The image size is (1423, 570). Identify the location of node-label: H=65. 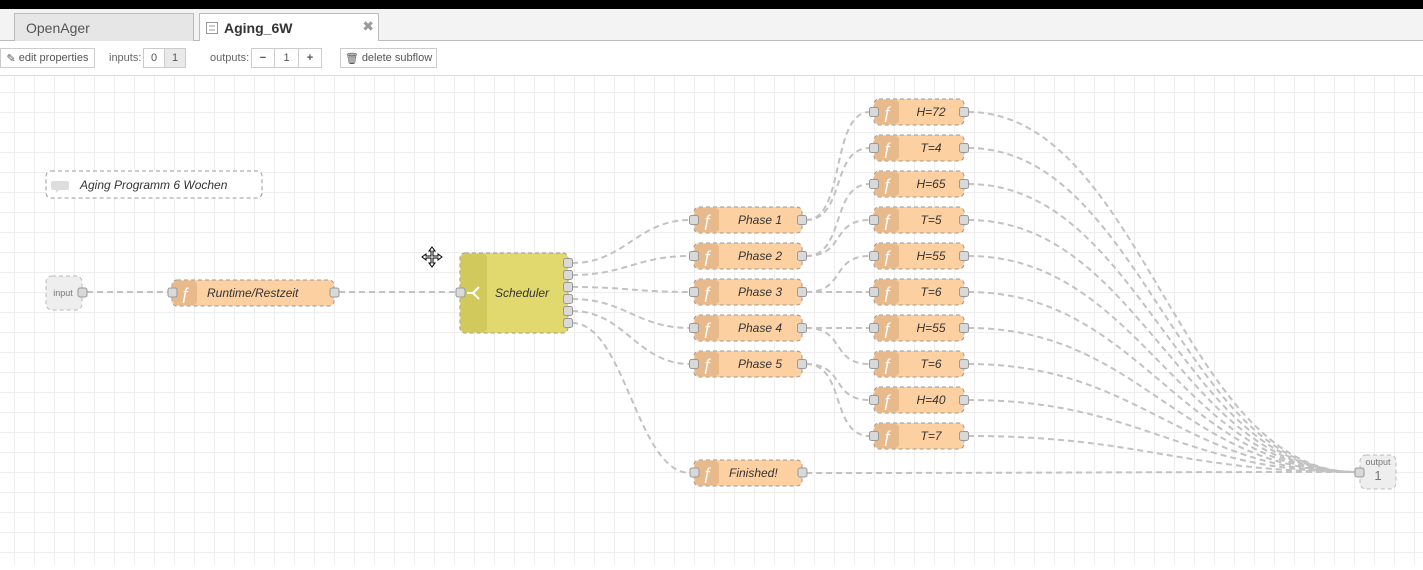
(930, 184).